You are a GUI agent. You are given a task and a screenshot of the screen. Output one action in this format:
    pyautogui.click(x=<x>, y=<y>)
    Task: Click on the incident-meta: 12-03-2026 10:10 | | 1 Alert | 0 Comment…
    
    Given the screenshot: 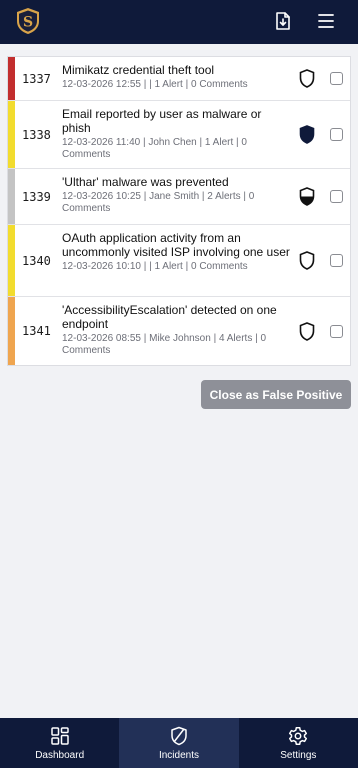 What is the action you would take?
    pyautogui.click(x=155, y=266)
    